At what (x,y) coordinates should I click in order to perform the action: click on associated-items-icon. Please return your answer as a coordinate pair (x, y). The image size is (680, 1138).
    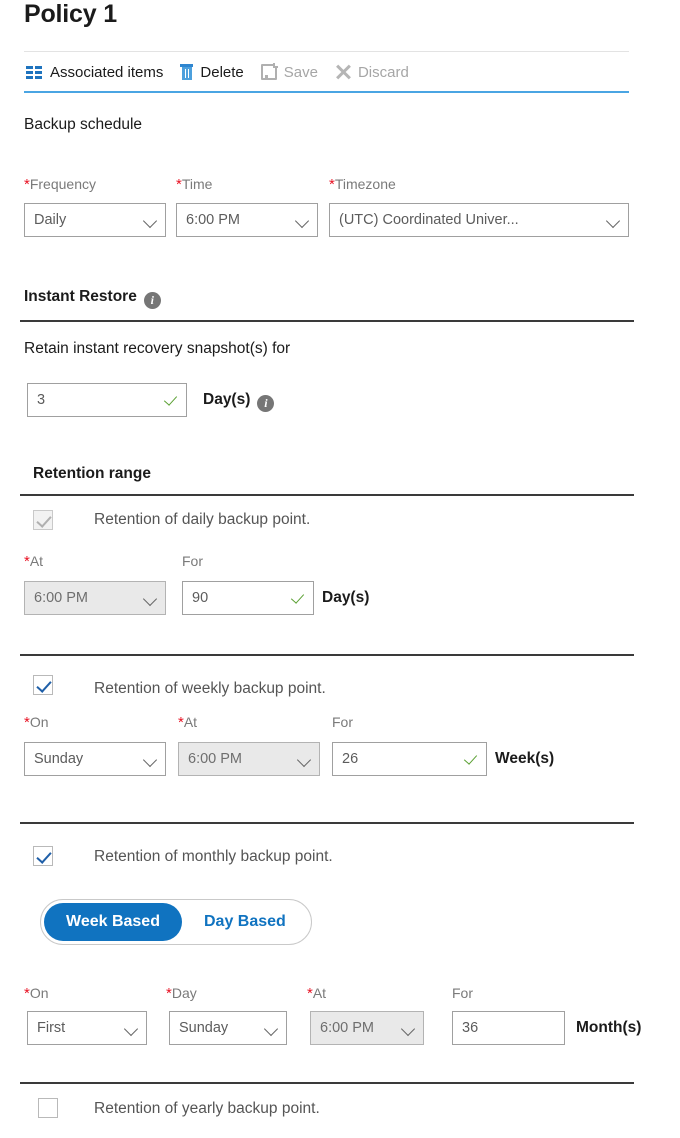
    Looking at the image, I should click on (34, 72).